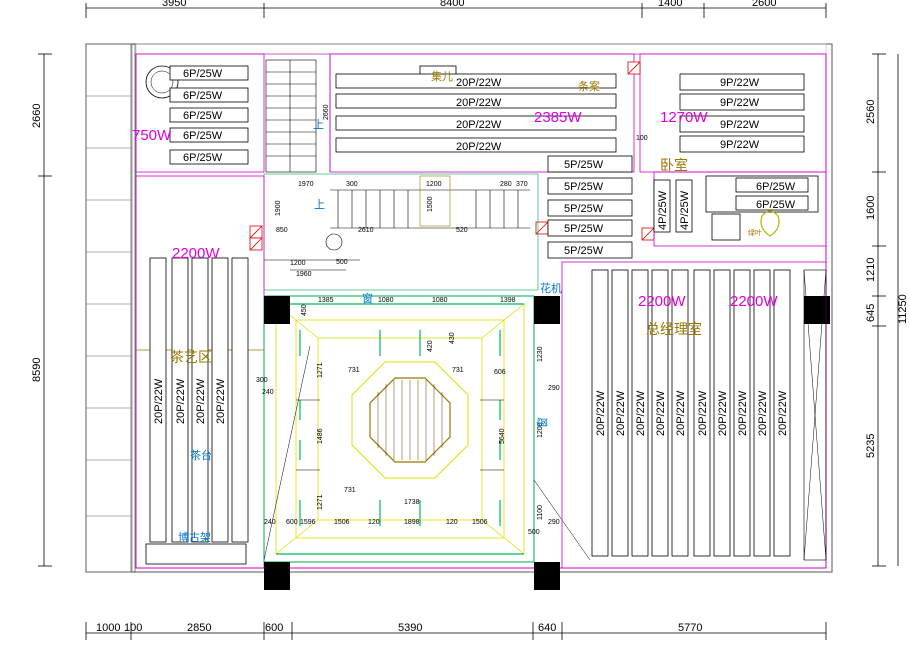 The image size is (909, 647). What do you see at coordinates (319, 204) in the screenshot?
I see `stair-up-label-2: 上` at bounding box center [319, 204].